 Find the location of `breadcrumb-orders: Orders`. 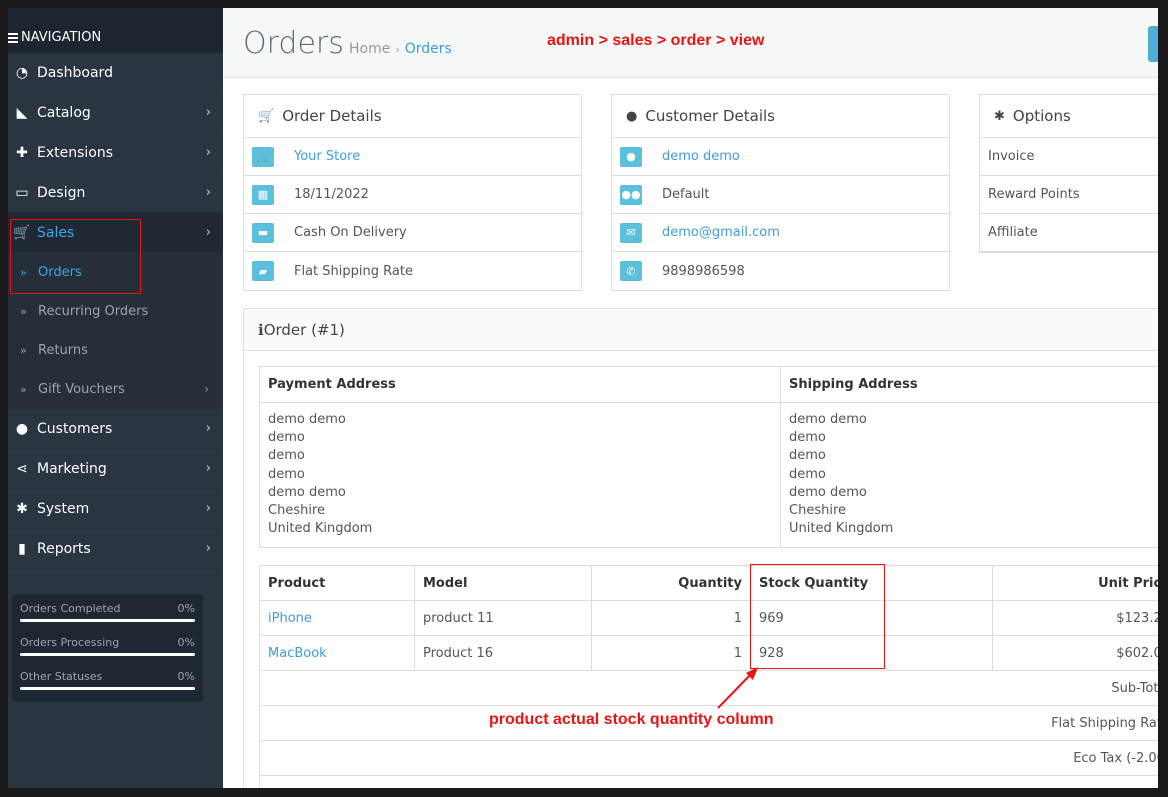

breadcrumb-orders: Orders is located at coordinates (428, 49).